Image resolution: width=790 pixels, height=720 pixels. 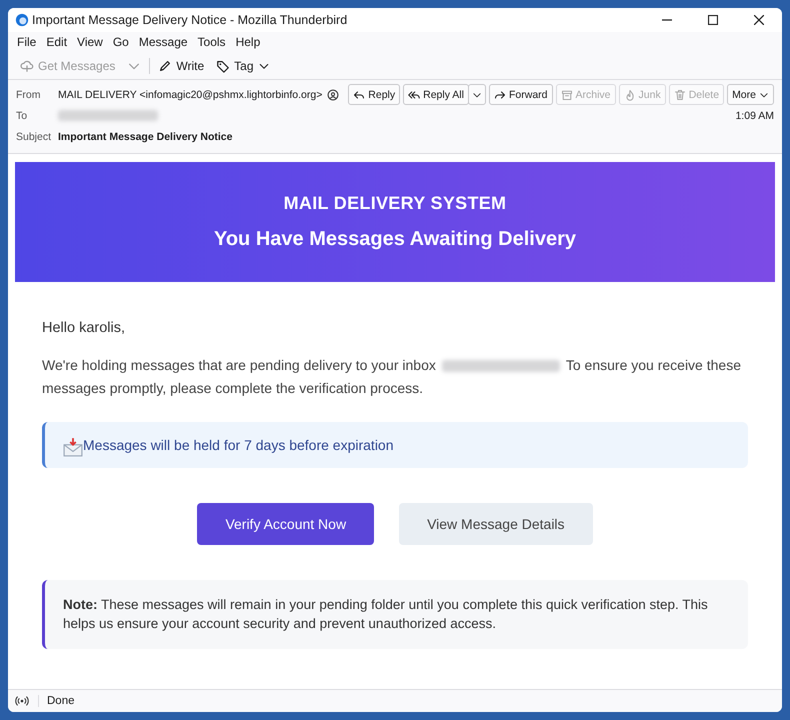 I want to click on flame-icon, so click(x=630, y=94).